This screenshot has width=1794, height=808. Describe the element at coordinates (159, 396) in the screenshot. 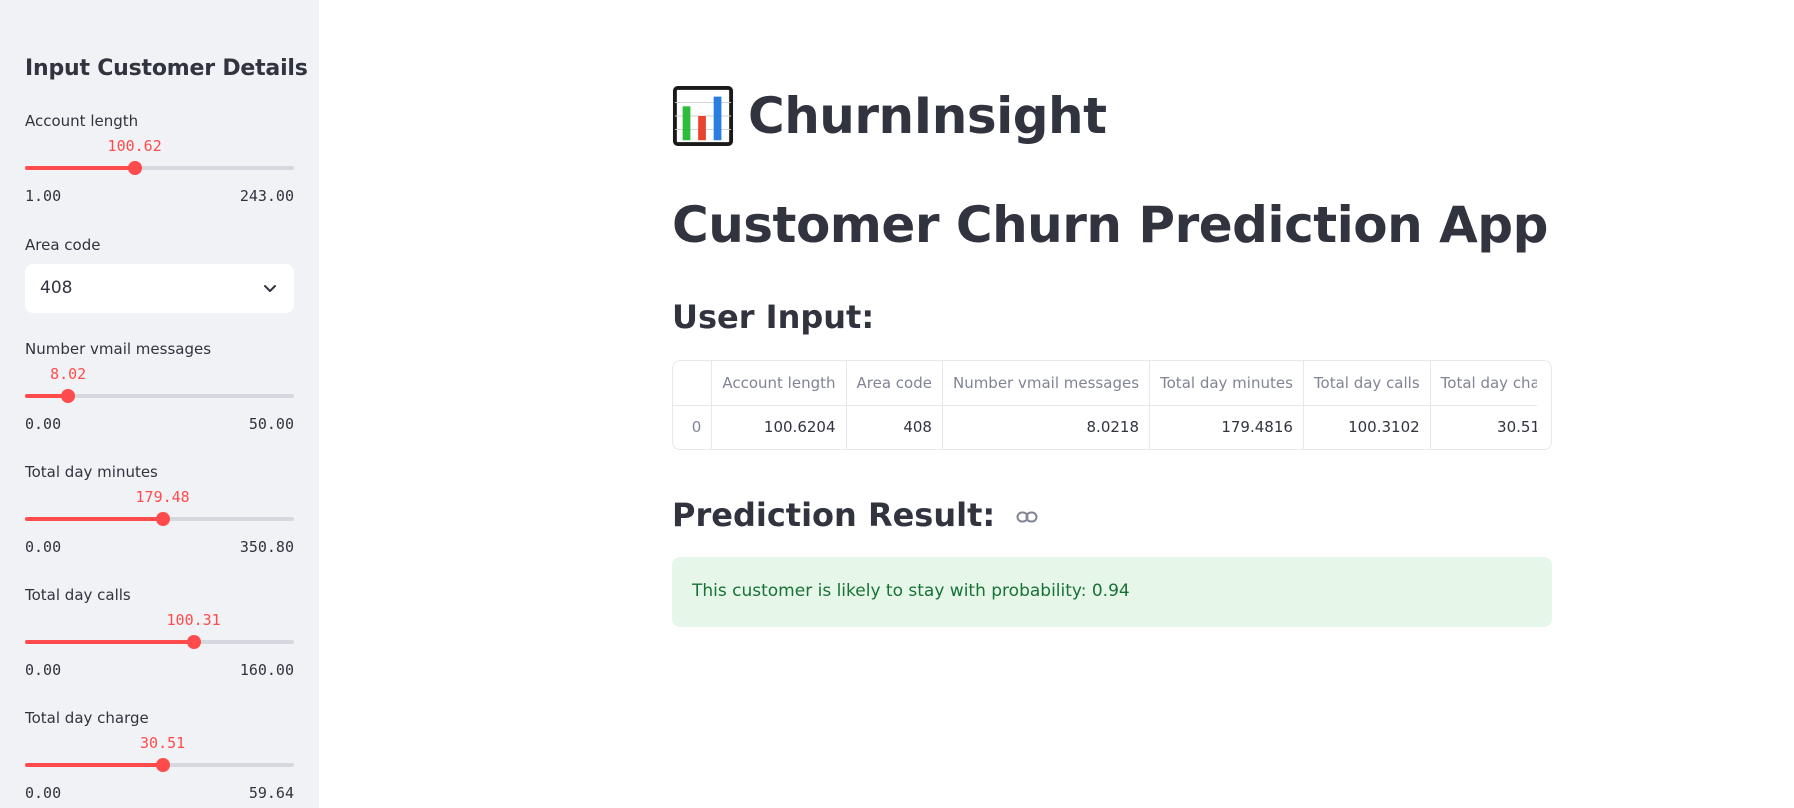

I see `vmail-messages-slider` at that location.